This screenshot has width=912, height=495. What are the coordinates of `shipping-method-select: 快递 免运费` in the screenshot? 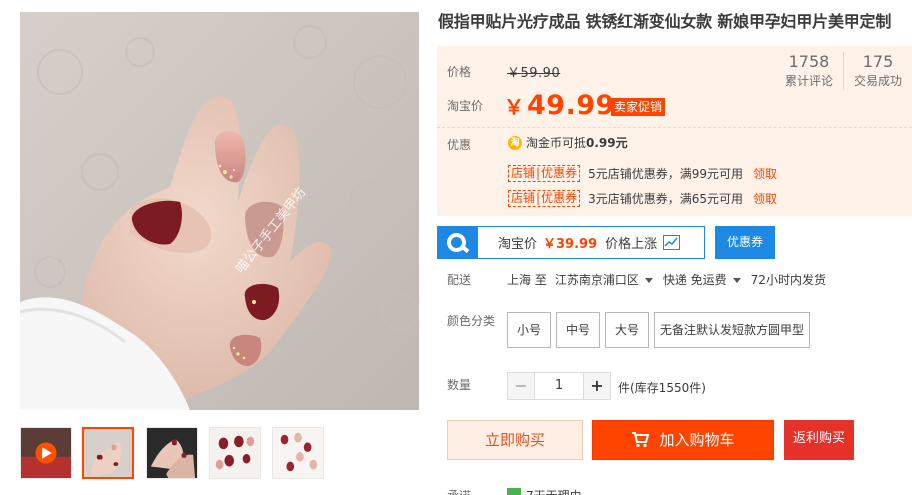 It's located at (707, 279).